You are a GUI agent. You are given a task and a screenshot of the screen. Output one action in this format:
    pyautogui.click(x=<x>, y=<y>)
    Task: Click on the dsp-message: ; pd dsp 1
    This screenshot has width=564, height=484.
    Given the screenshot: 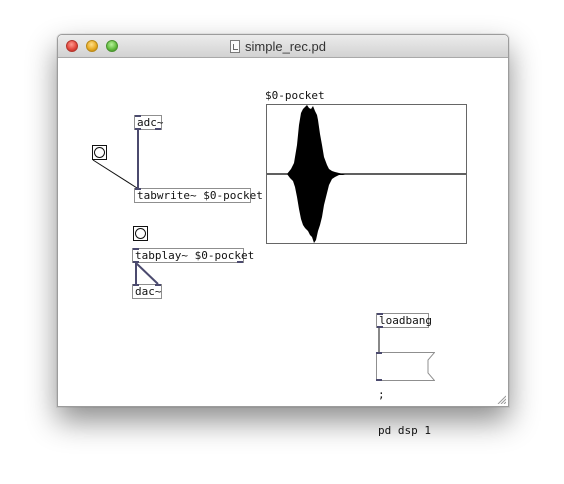 What is the action you would take?
    pyautogui.click(x=405, y=394)
    